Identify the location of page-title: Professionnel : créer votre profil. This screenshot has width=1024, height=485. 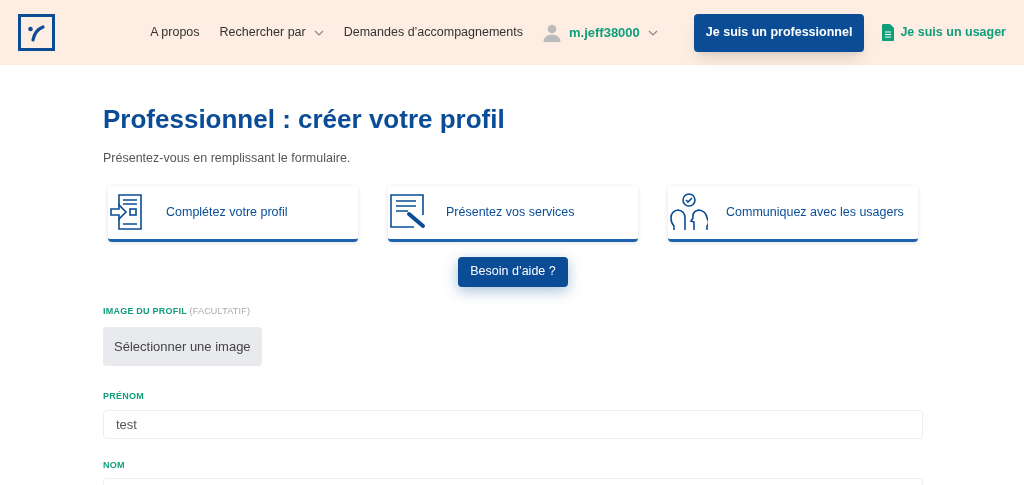
(304, 119).